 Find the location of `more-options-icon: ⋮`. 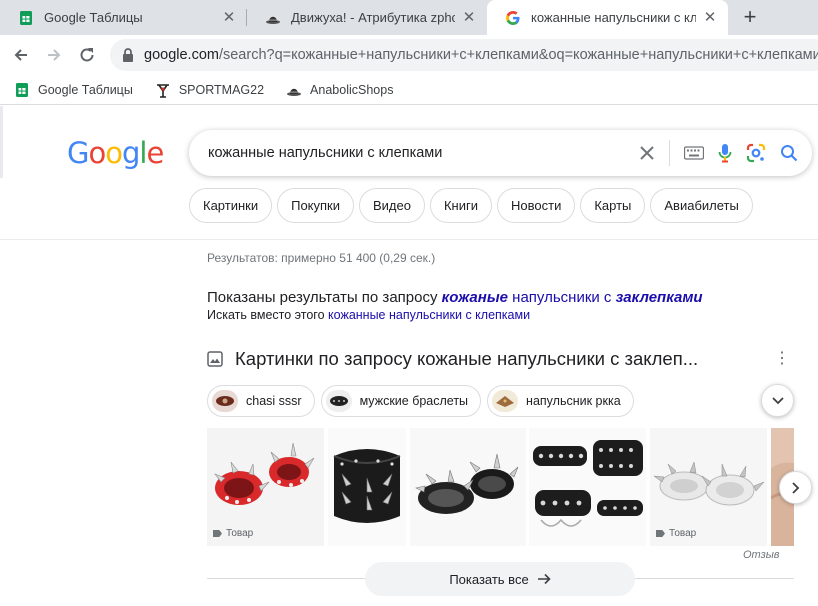

more-options-icon: ⋮ is located at coordinates (782, 359).